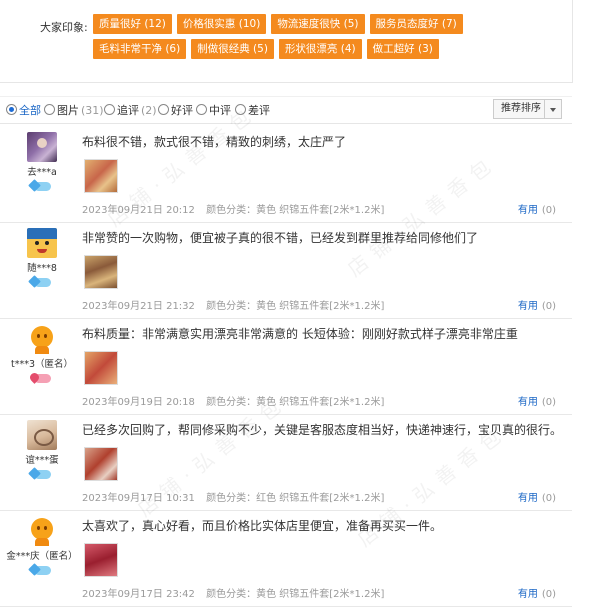  I want to click on review-date: 2023年09月19日 20:18, so click(138, 402).